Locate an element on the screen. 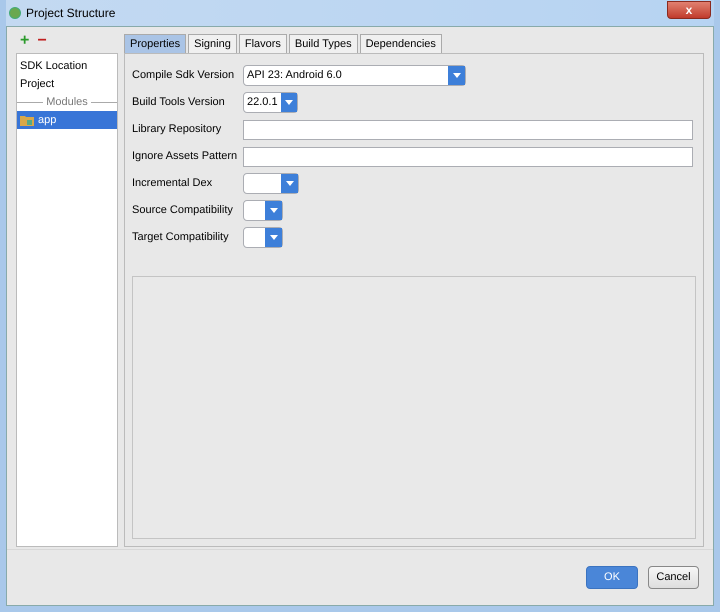 This screenshot has width=720, height=612. cancel-button: Cancel is located at coordinates (673, 577).